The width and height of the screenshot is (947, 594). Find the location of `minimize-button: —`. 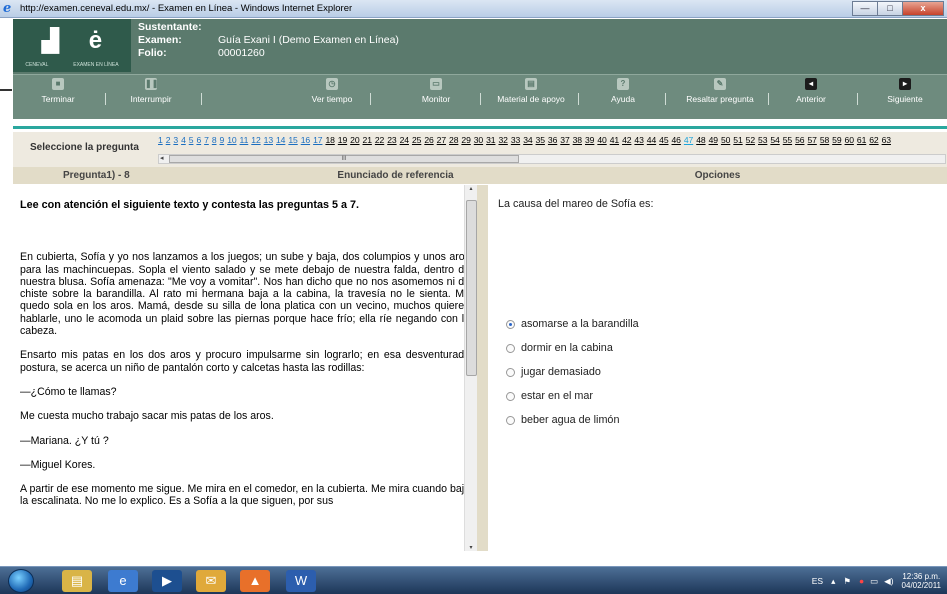

minimize-button: — is located at coordinates (865, 8).